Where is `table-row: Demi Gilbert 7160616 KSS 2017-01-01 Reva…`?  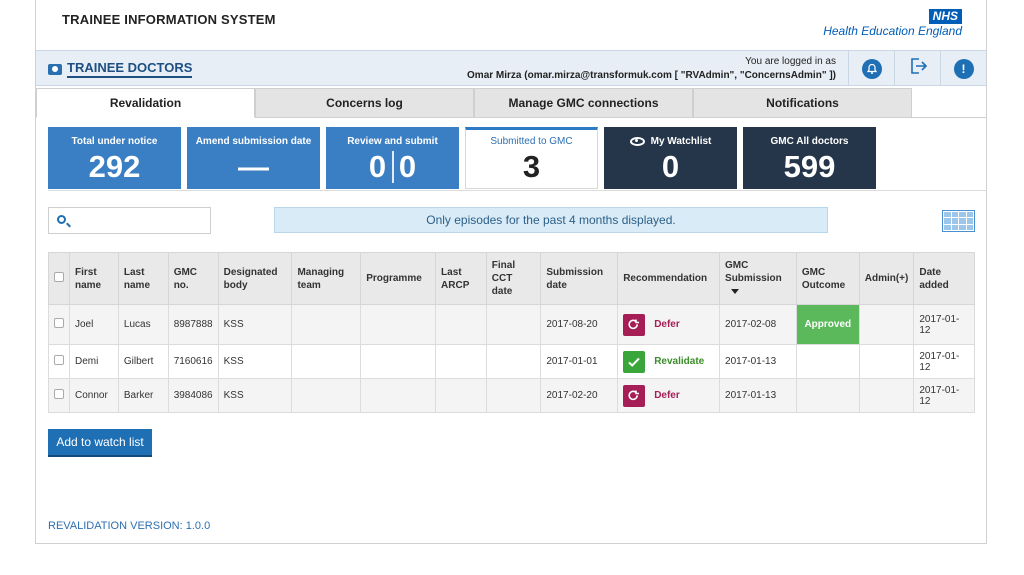
table-row: Demi Gilbert 7160616 KSS 2017-01-01 Reva… is located at coordinates (511, 361).